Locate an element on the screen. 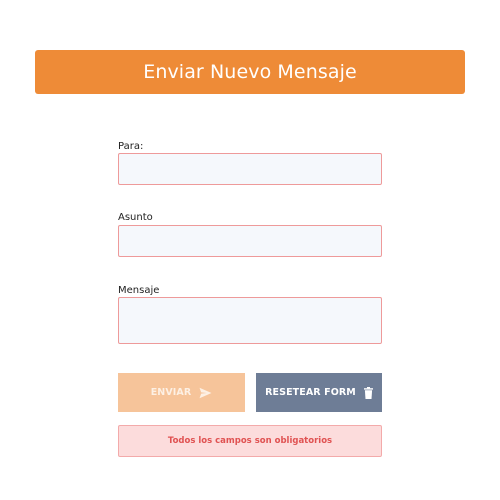  alert-text: Todos los campos son obligatorios is located at coordinates (250, 441).